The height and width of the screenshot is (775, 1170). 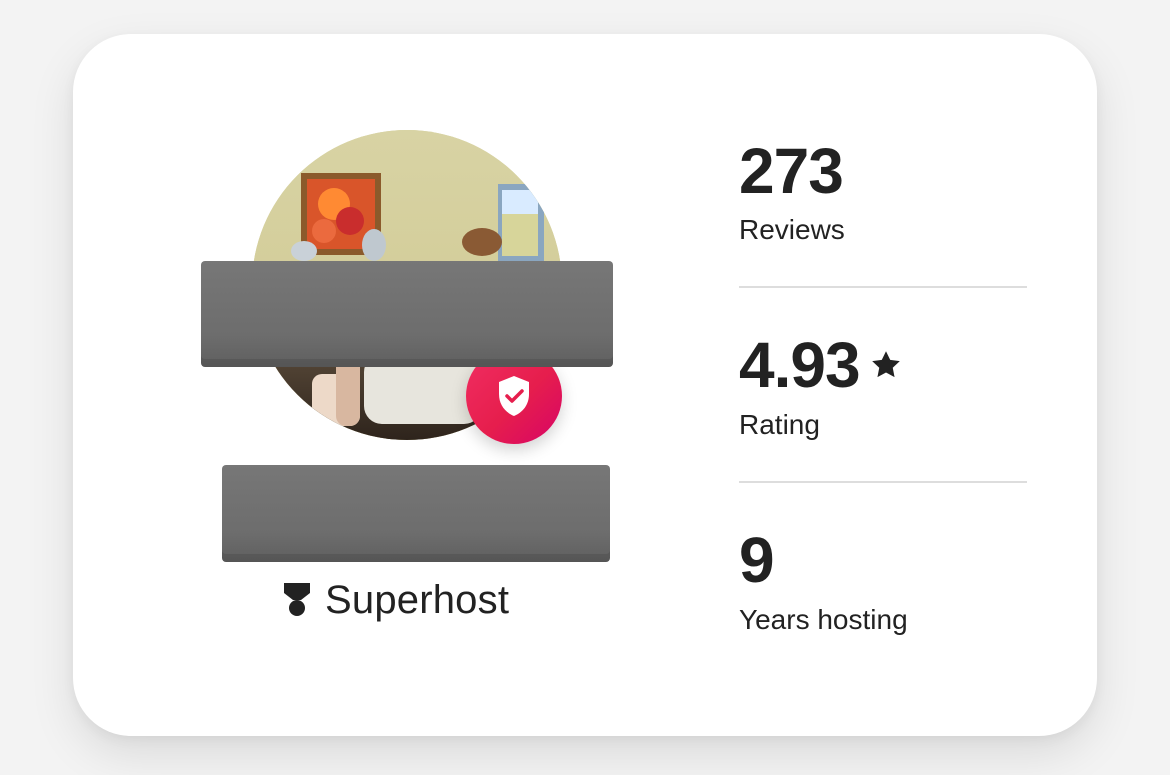 I want to click on rating-value: 4.93, so click(x=800, y=365).